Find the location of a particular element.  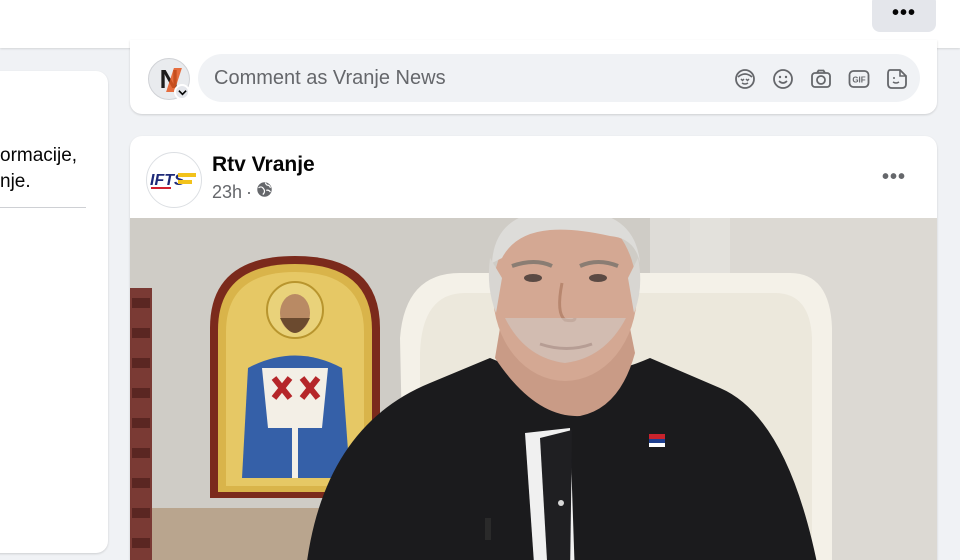

avatar-sticker-icon is located at coordinates (745, 79).